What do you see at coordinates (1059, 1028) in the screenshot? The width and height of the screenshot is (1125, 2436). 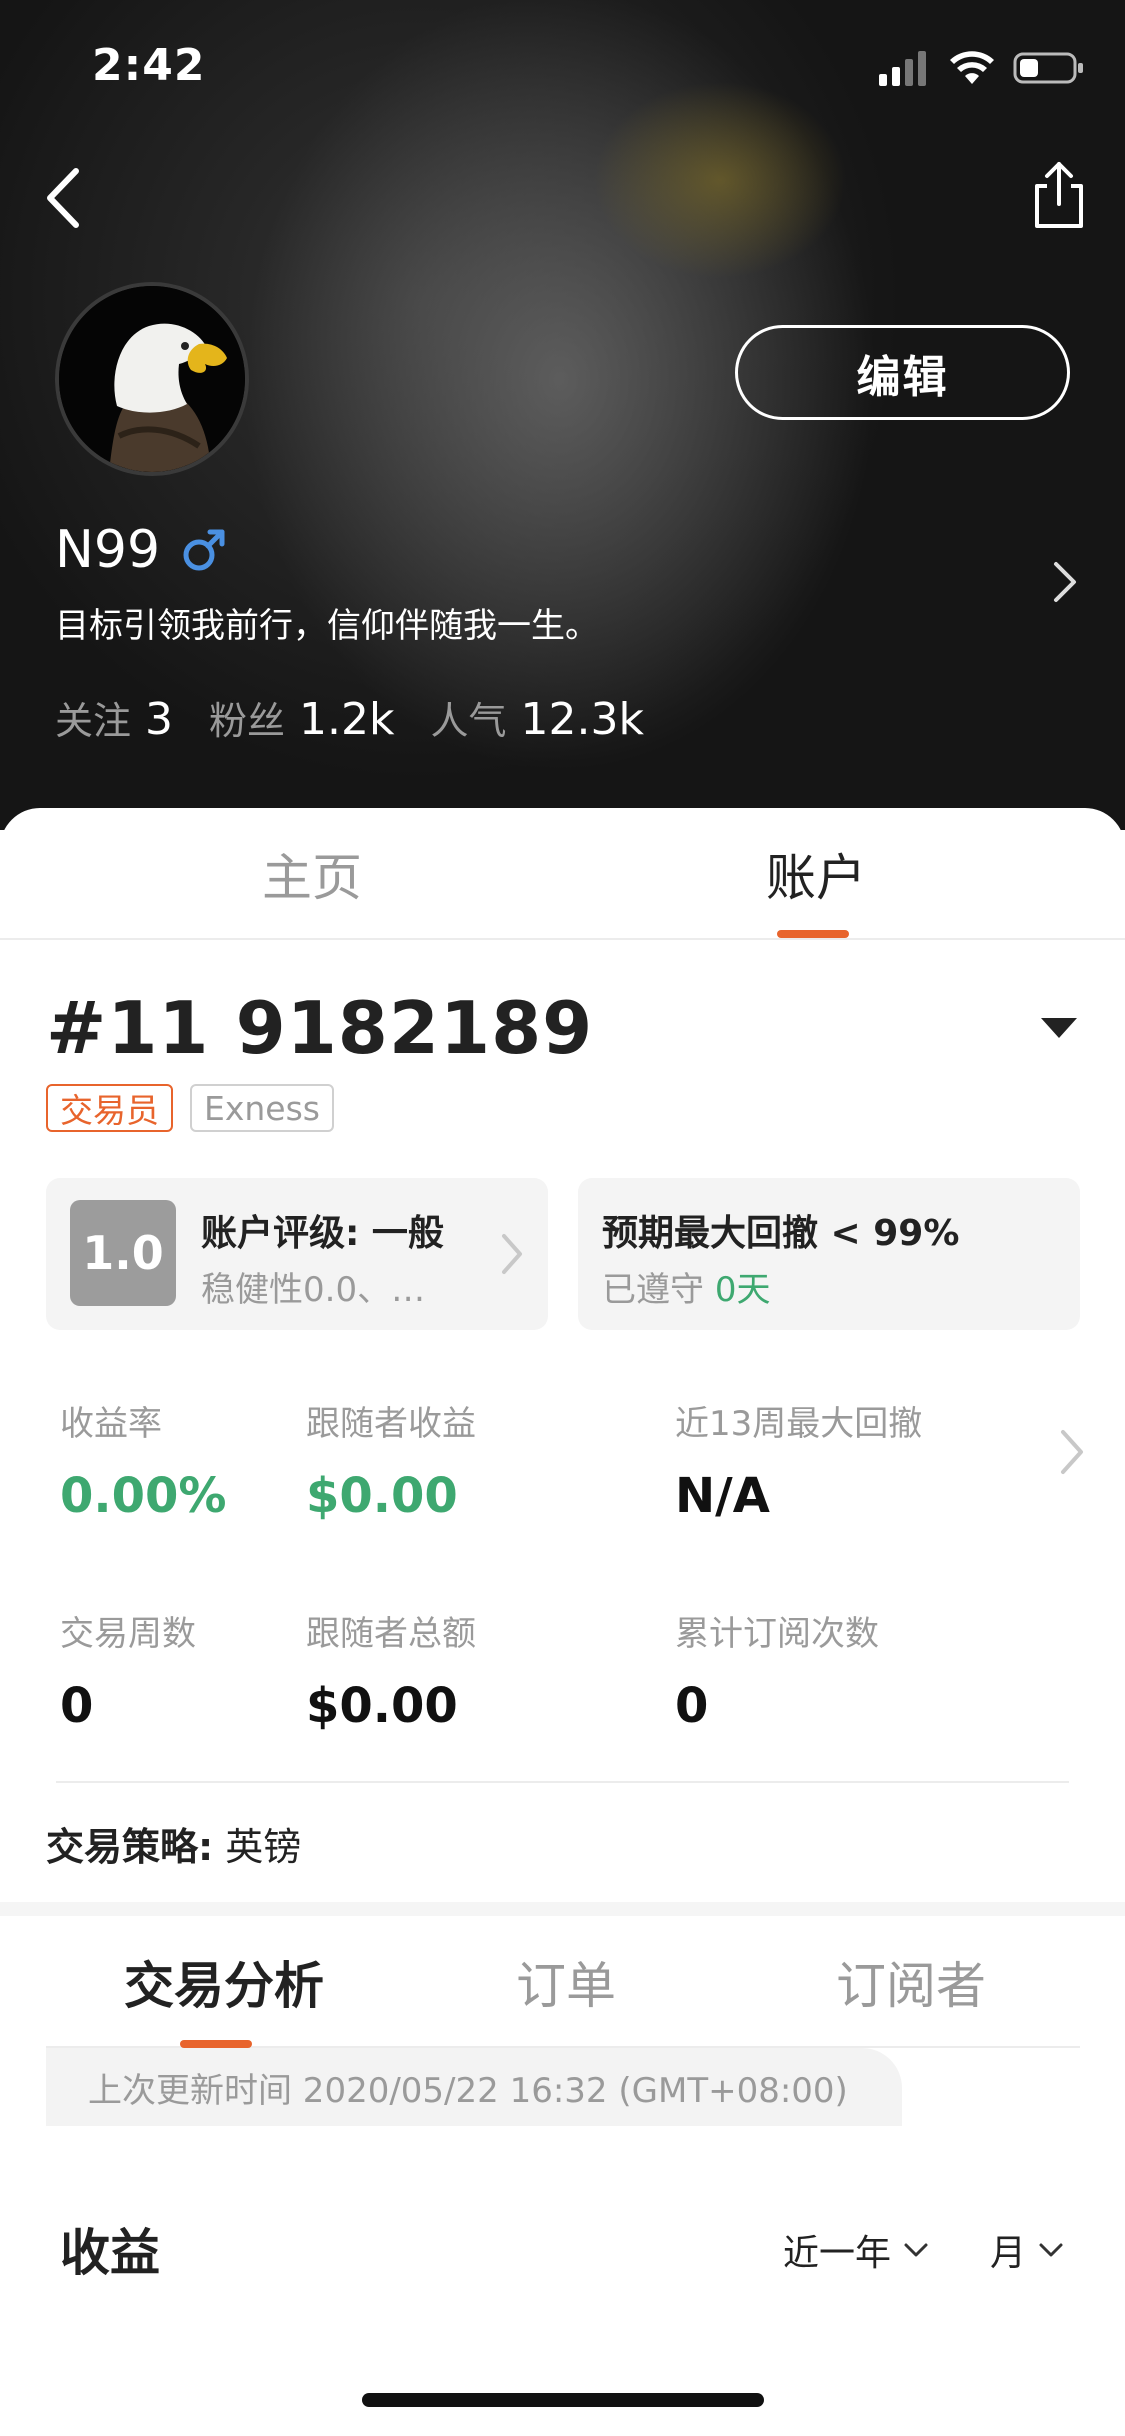 I see `account-dropdown-icon` at bounding box center [1059, 1028].